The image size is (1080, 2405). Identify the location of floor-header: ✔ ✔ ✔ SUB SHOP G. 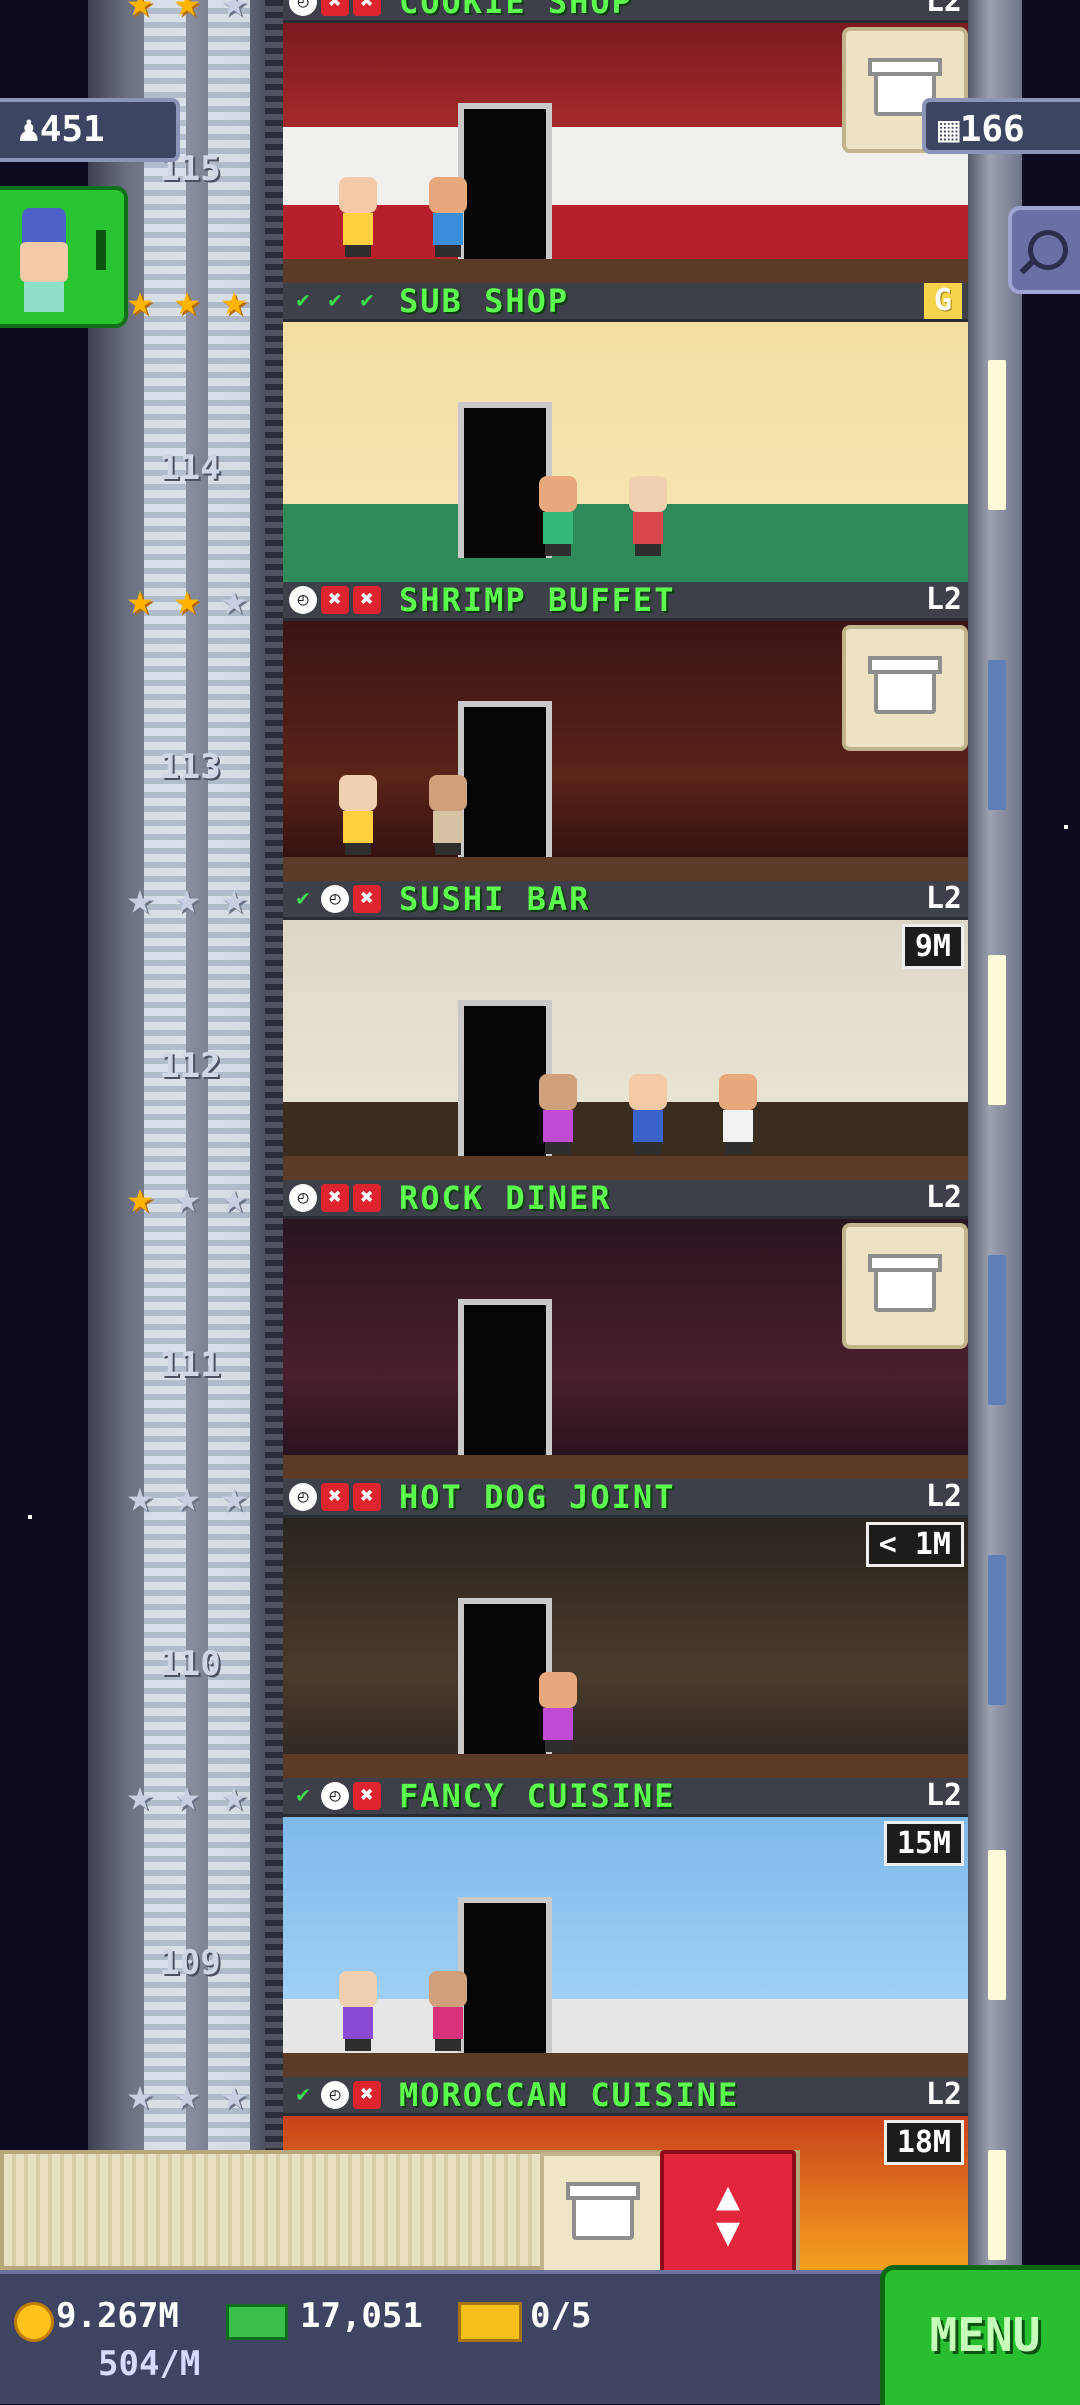
(625, 302).